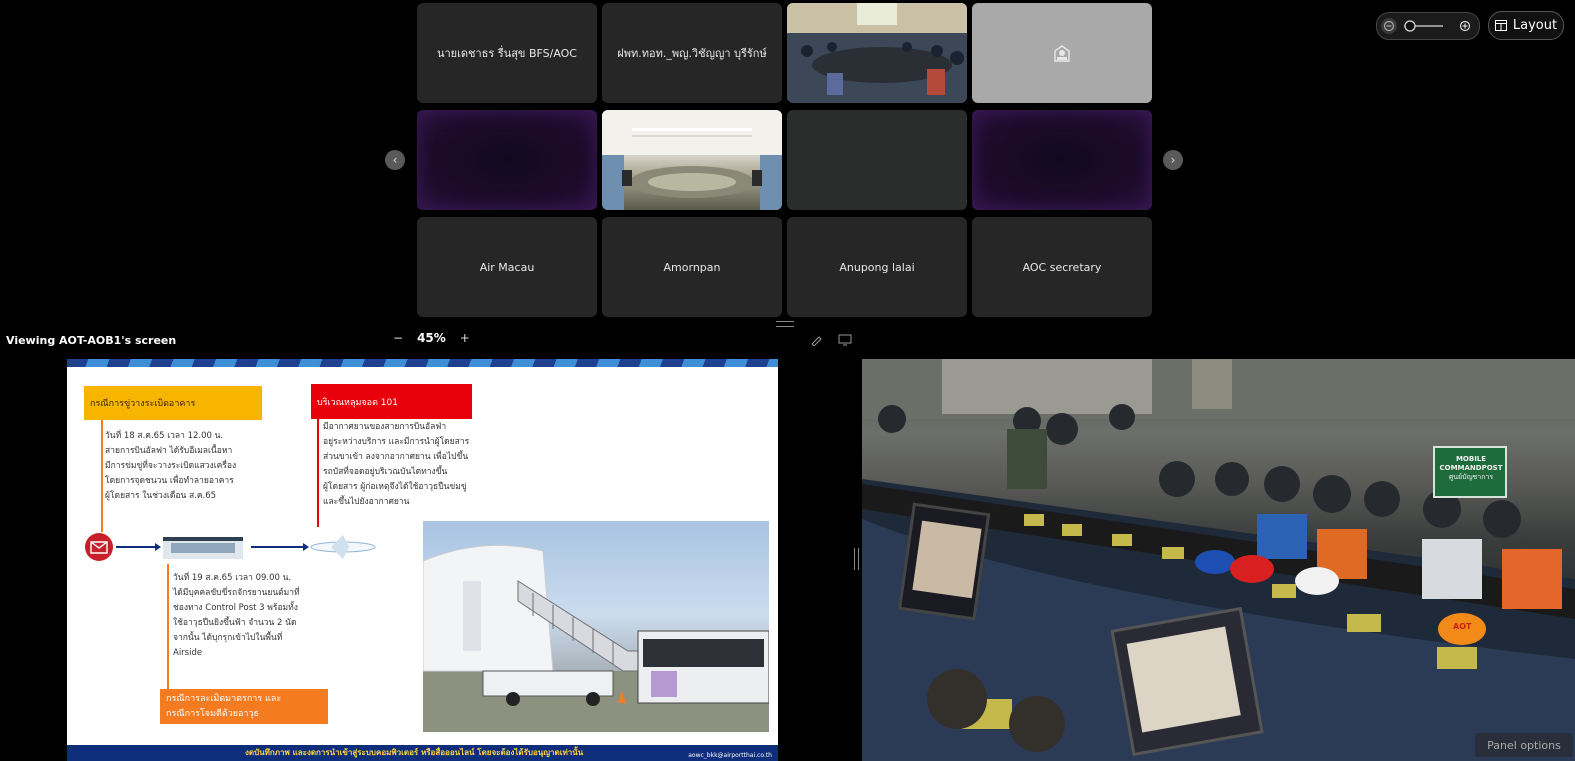 The height and width of the screenshot is (761, 1575). Describe the element at coordinates (845, 340) in the screenshot. I see `screen-options-icon` at that location.